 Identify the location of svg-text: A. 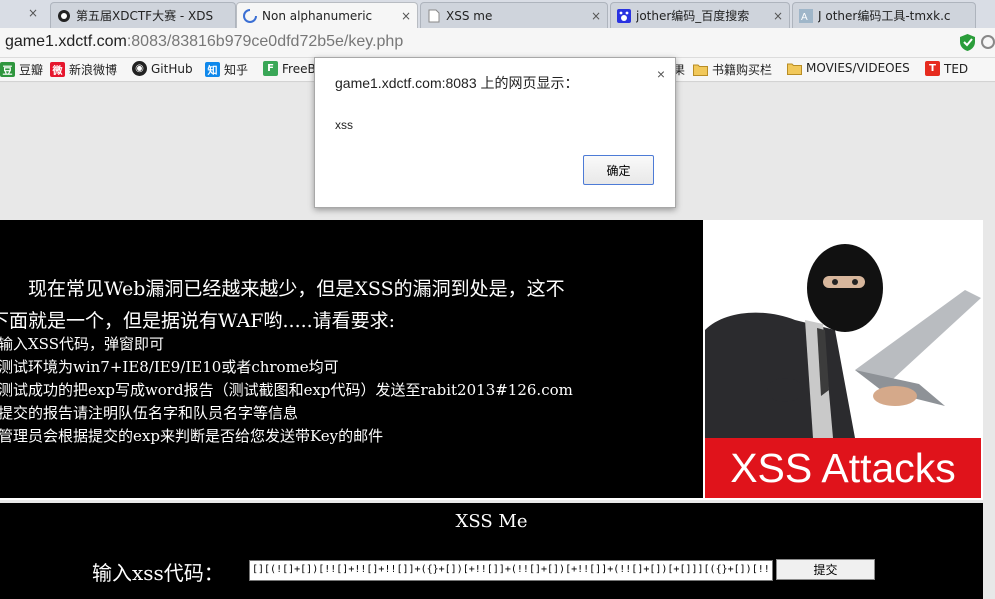
(804, 17).